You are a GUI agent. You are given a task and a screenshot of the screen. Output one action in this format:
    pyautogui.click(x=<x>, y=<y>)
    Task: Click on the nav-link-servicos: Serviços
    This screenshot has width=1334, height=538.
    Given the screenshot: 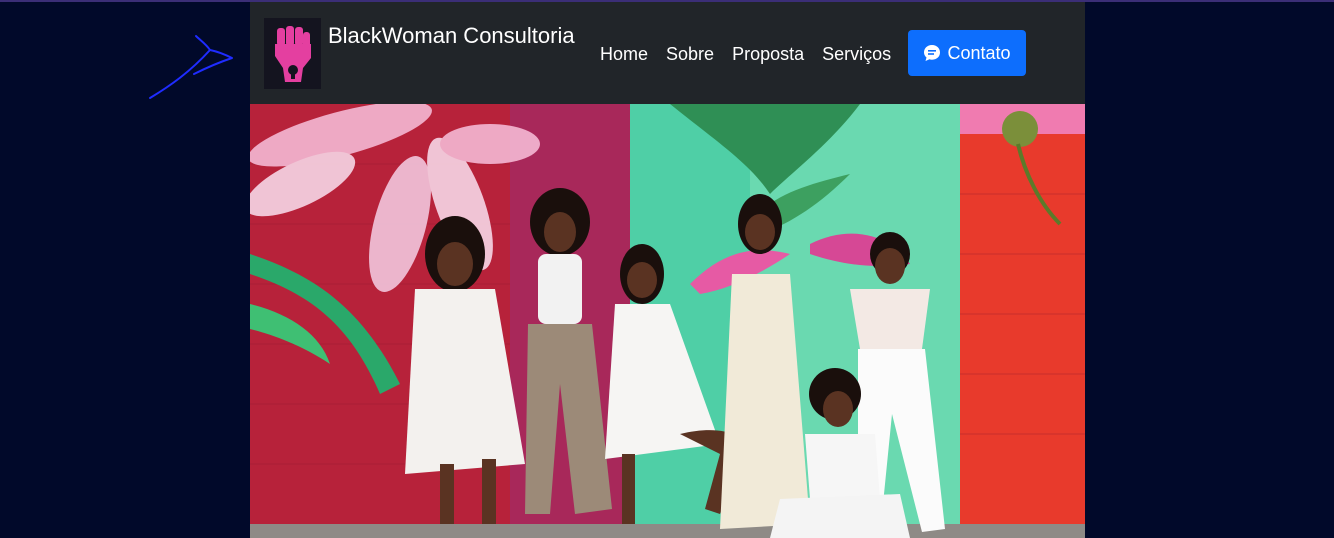 What is the action you would take?
    pyautogui.click(x=856, y=54)
    